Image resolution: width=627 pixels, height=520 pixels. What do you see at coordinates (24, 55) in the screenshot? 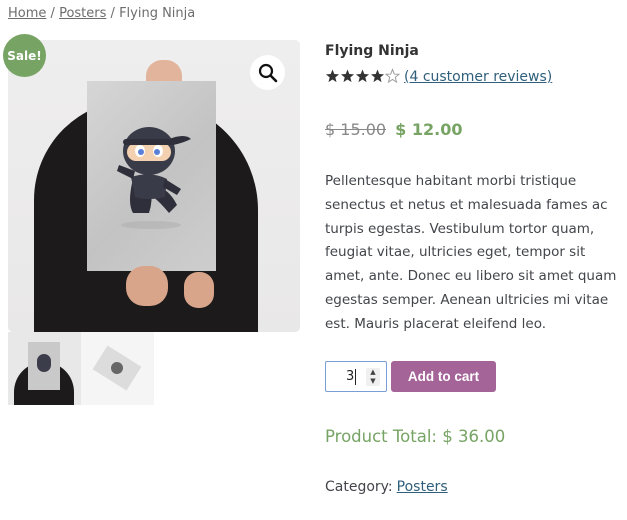
I see `sale-badge: Sale!` at bounding box center [24, 55].